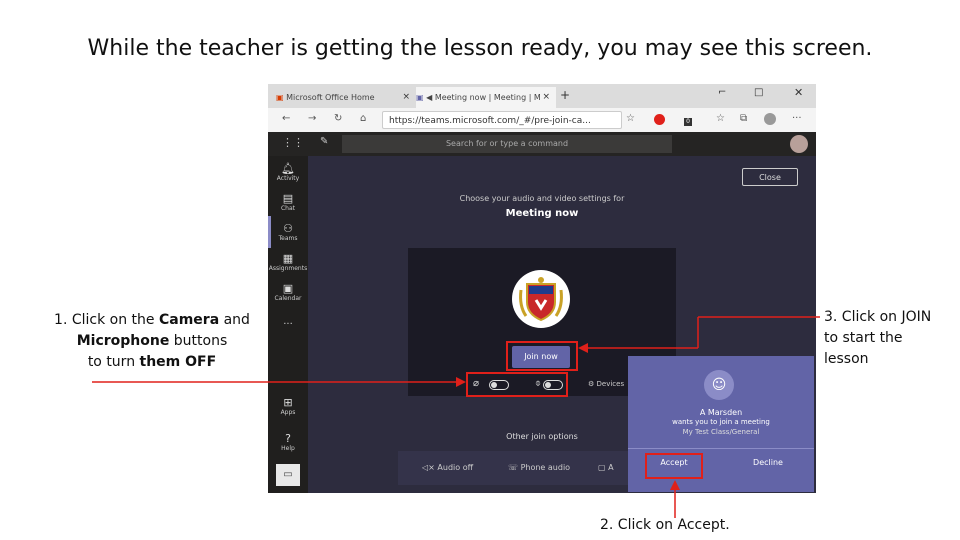 Image resolution: width=960 pixels, height=540 pixels. I want to click on crest-icon, so click(541, 299).